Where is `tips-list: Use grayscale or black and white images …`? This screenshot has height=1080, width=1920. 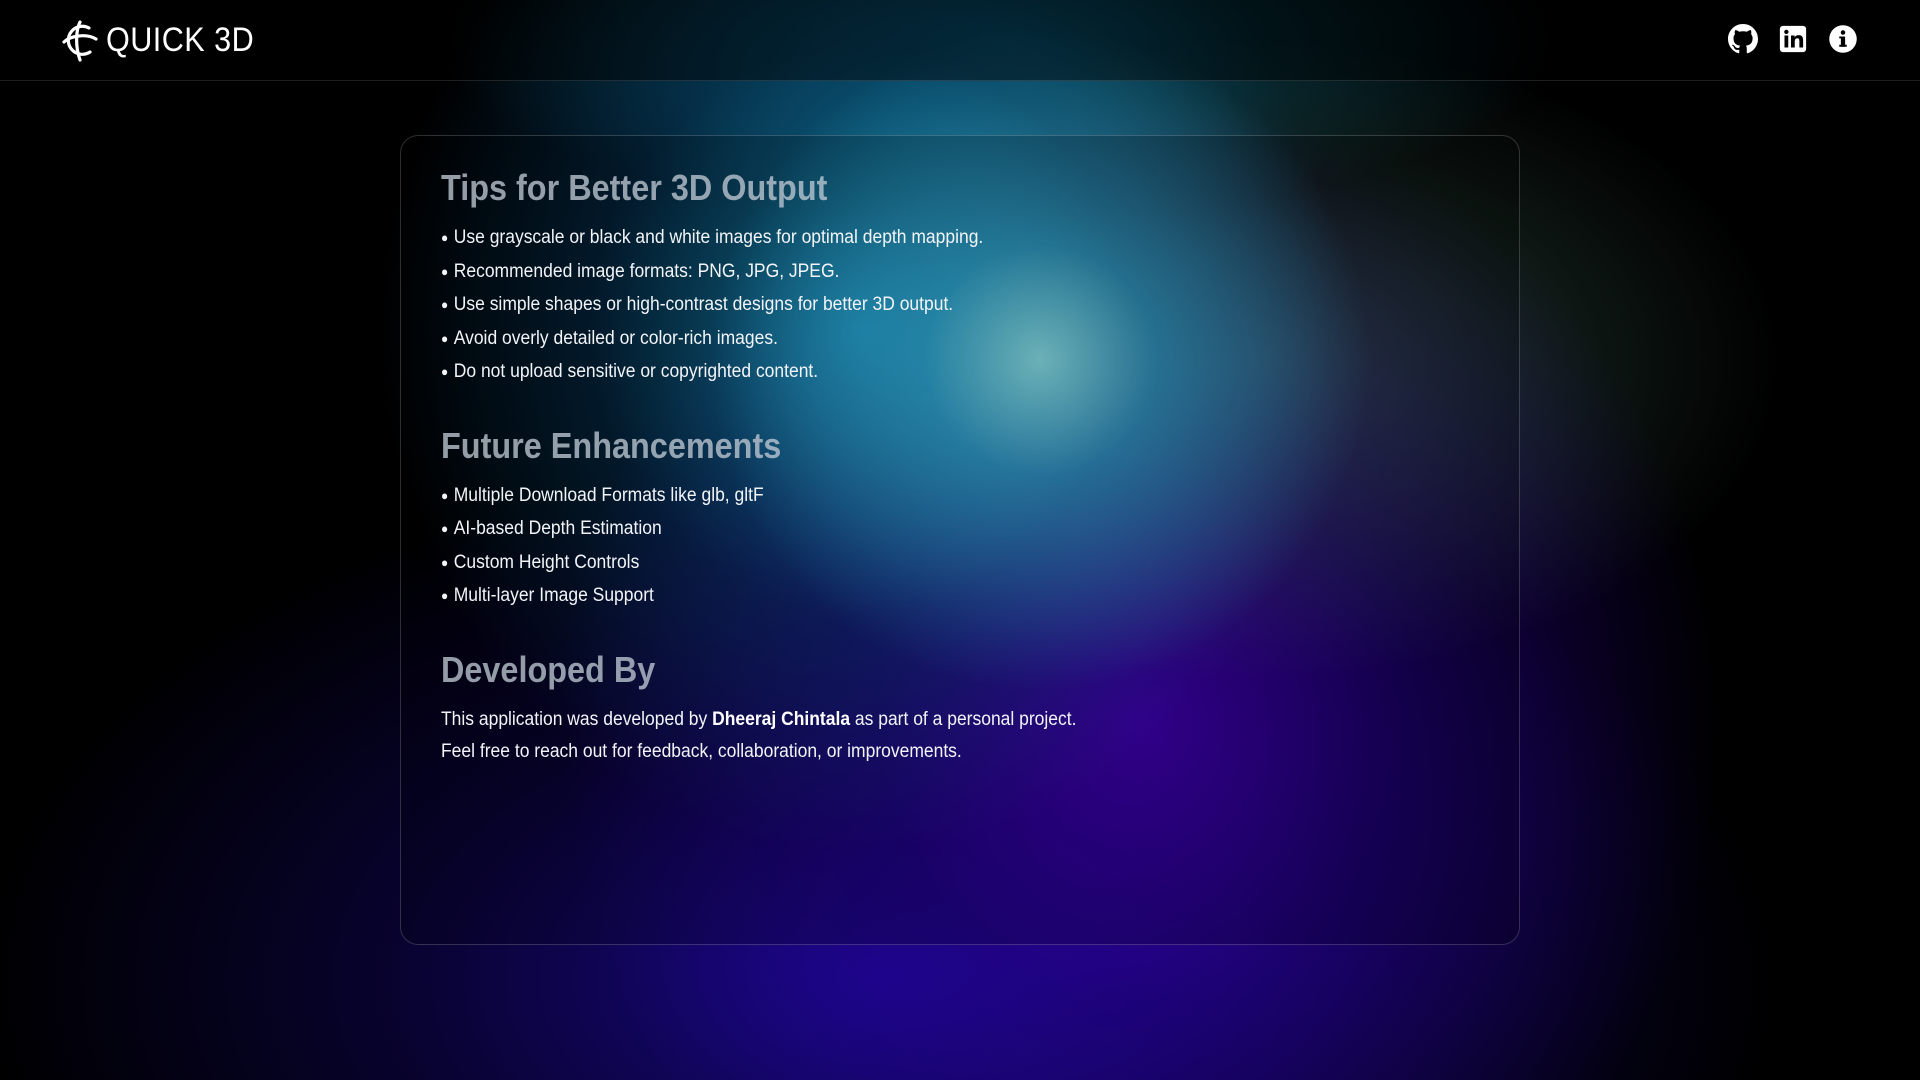
tips-list: Use grayscale or black and white images … is located at coordinates (960, 306).